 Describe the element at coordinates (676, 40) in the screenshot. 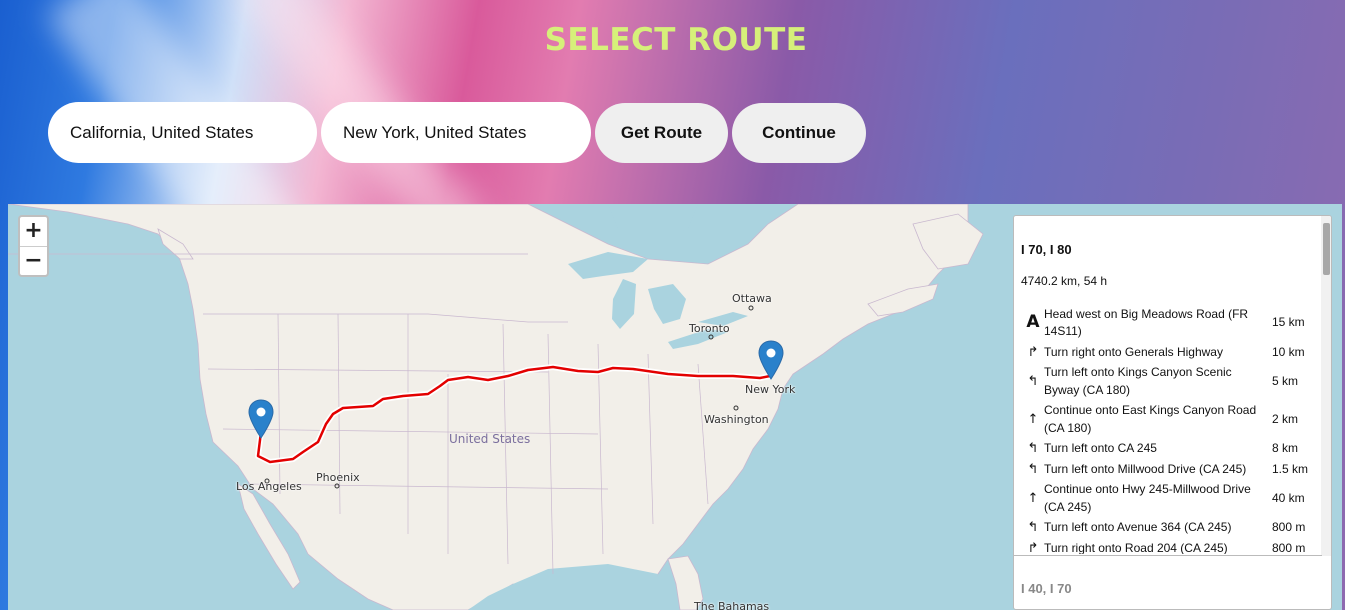

I see `page-title: SELECT ROUTE` at that location.